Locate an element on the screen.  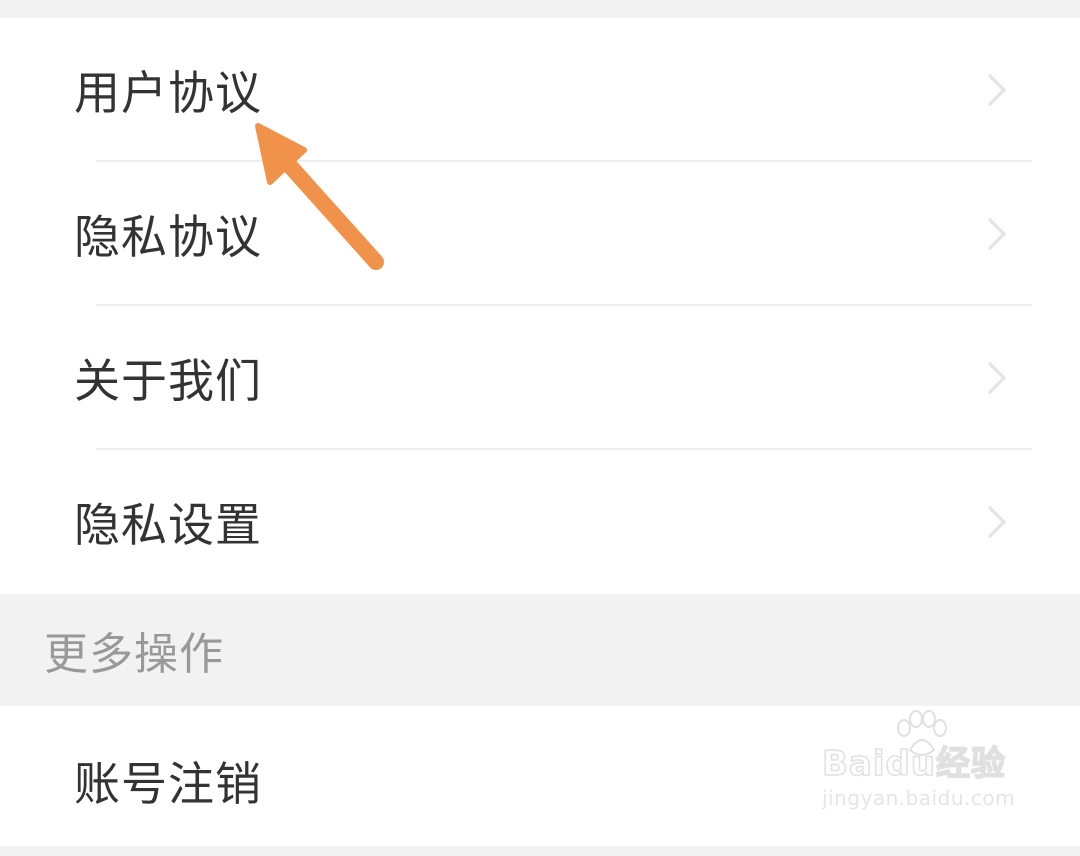
section-header-label: 更多操作 is located at coordinates (134, 654).